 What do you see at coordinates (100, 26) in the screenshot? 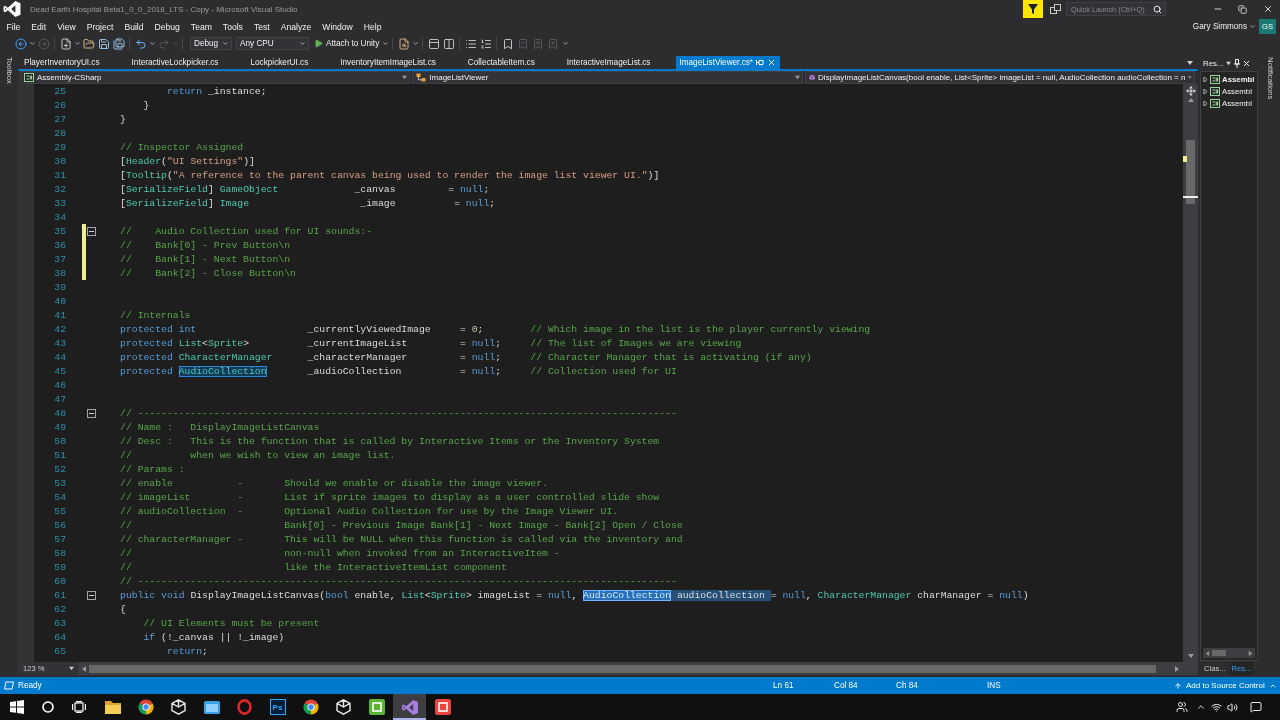
I see `menu-item: Project` at bounding box center [100, 26].